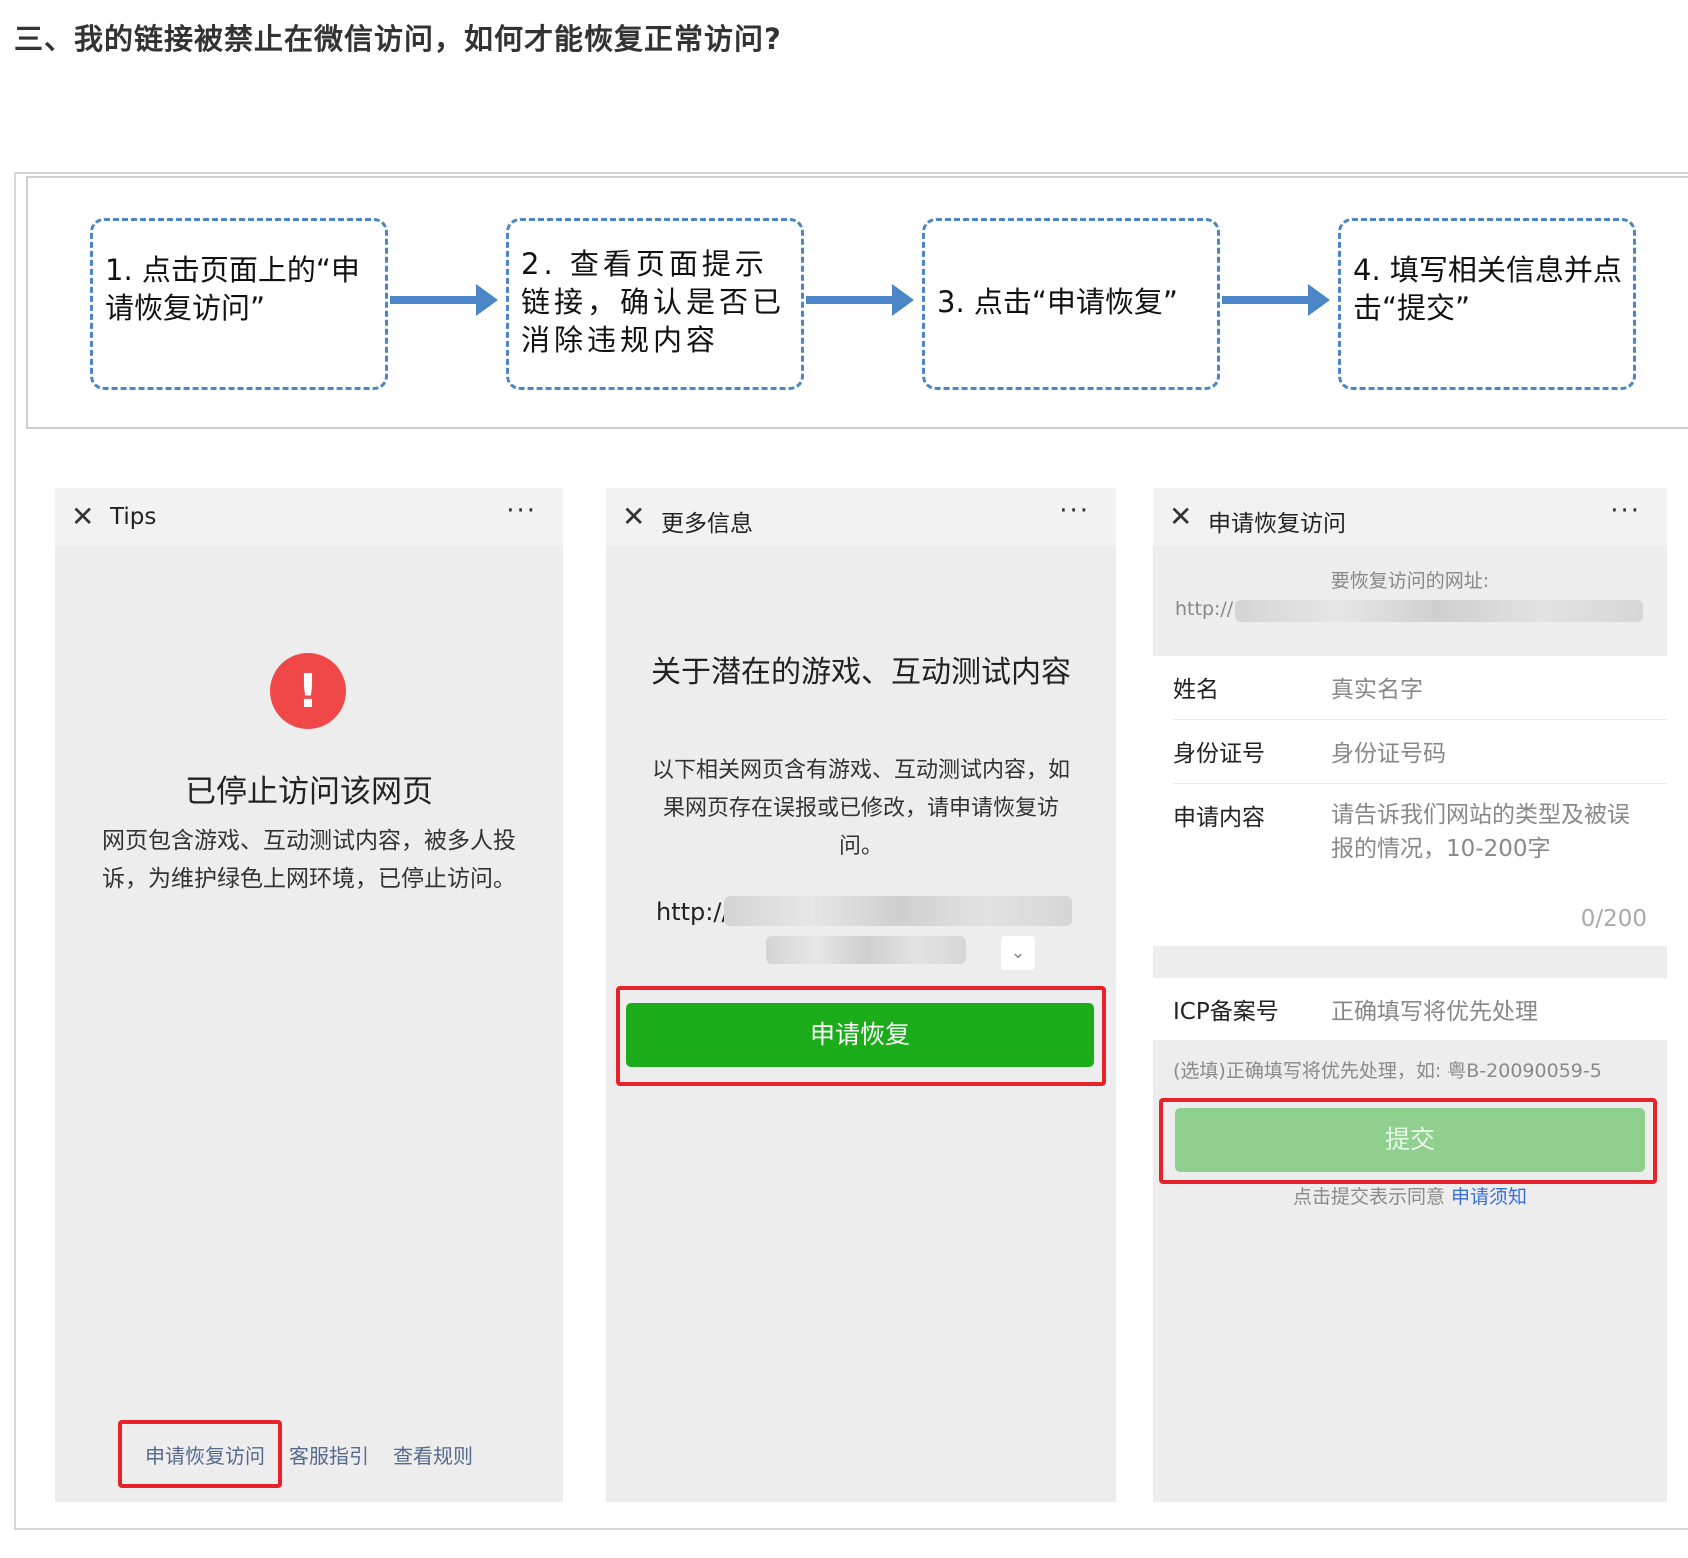 This screenshot has width=1688, height=1558. Describe the element at coordinates (1388, 754) in the screenshot. I see `field-placeholder: 身份证号码` at that location.